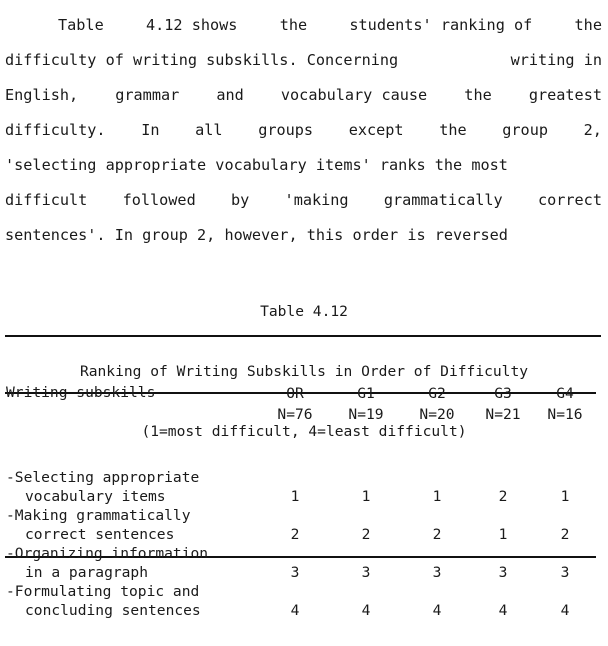 This screenshot has width=608, height=646. What do you see at coordinates (437, 393) in the screenshot?
I see `column-abbr: G2` at bounding box center [437, 393].